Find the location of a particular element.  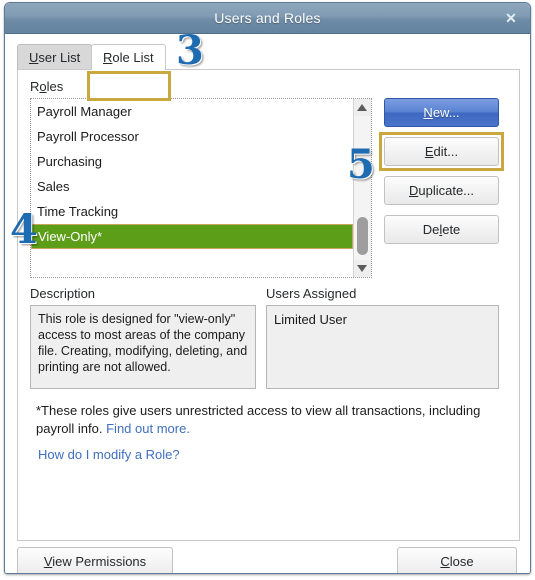

roles-label: Roles is located at coordinates (47, 86).